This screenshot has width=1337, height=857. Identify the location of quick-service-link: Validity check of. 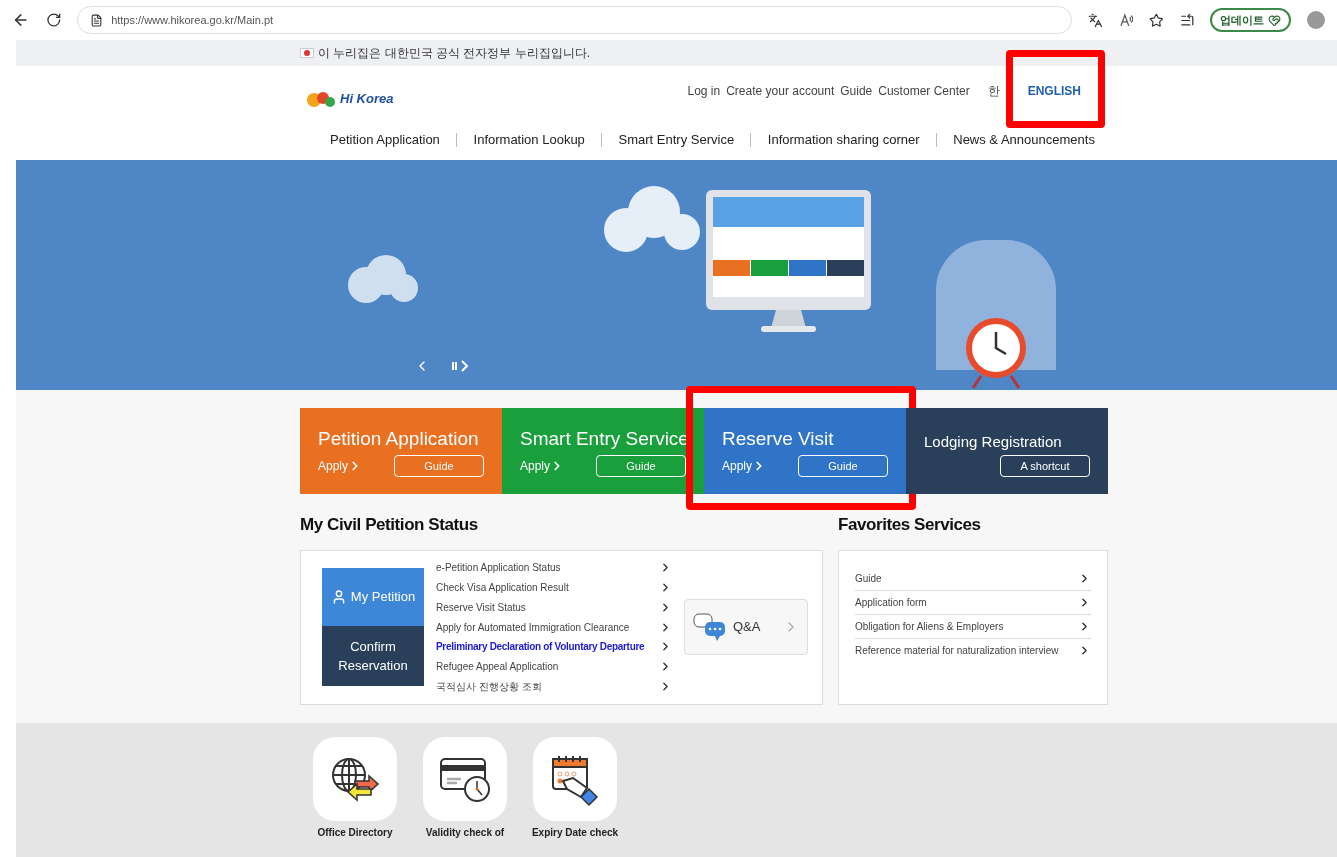
(465, 796).